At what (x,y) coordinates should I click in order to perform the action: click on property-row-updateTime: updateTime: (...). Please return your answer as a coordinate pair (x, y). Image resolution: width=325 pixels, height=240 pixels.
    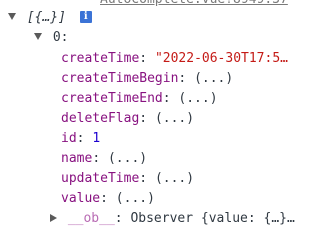
    Looking at the image, I should click on (127, 179).